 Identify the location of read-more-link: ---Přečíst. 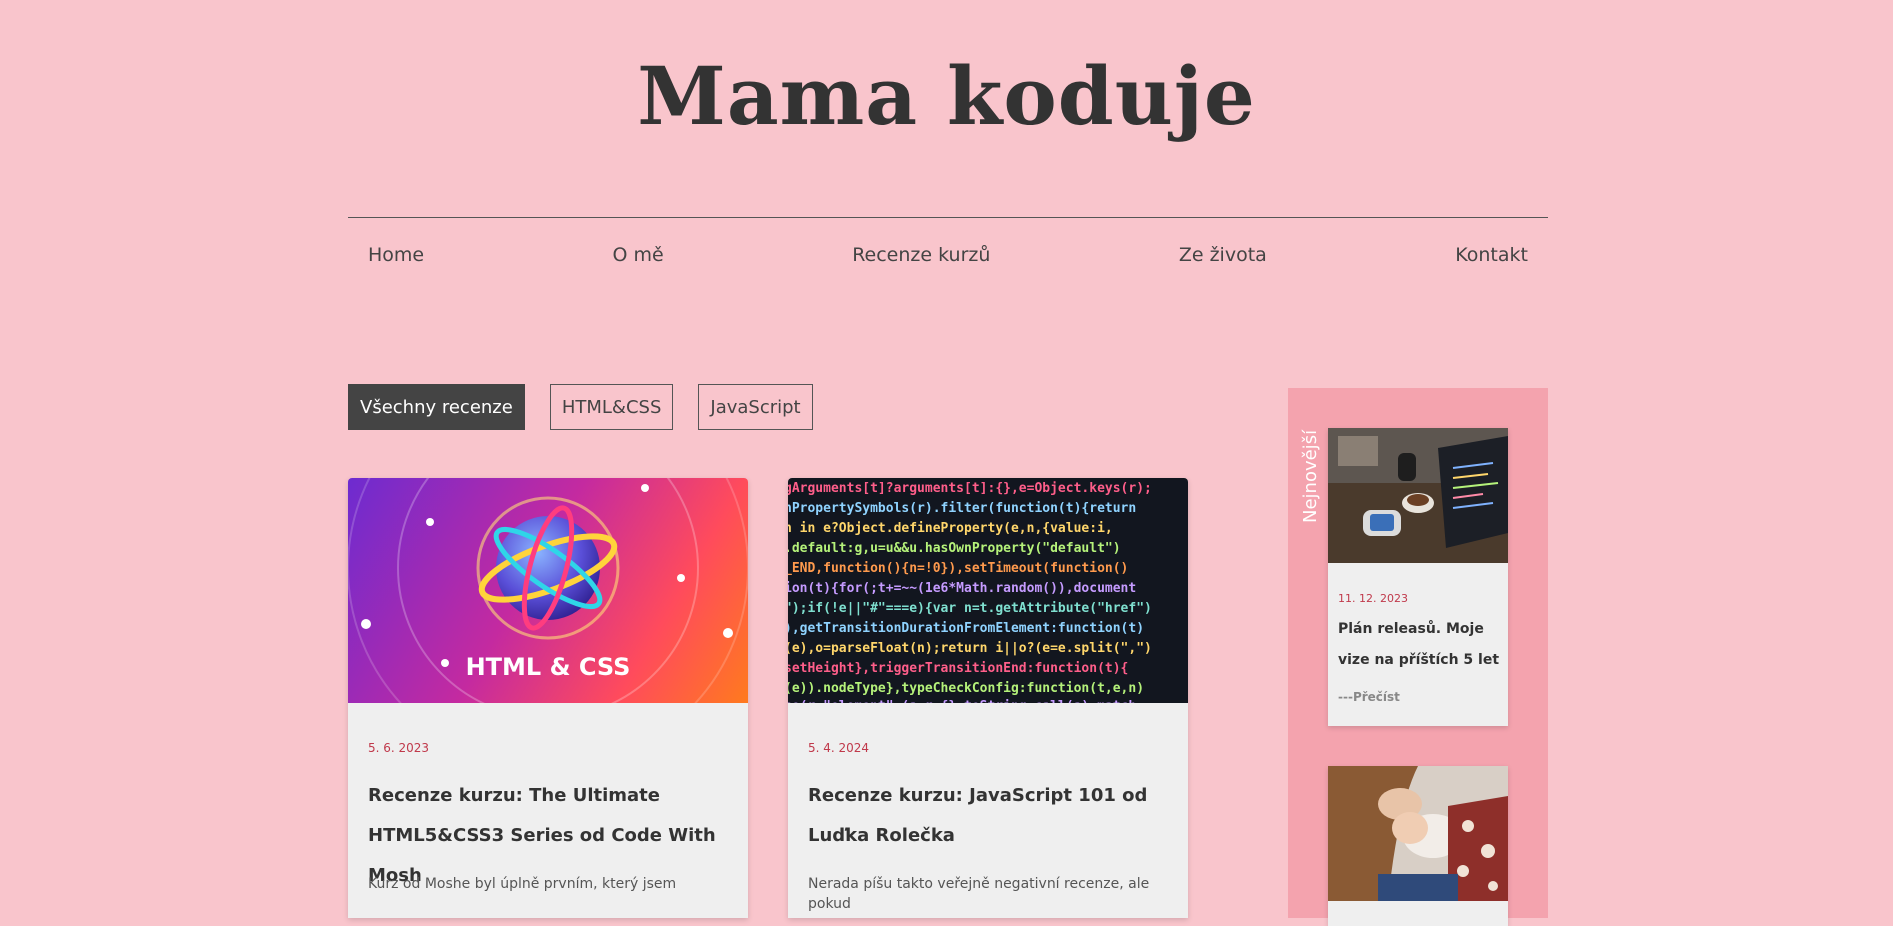
(1369, 697).